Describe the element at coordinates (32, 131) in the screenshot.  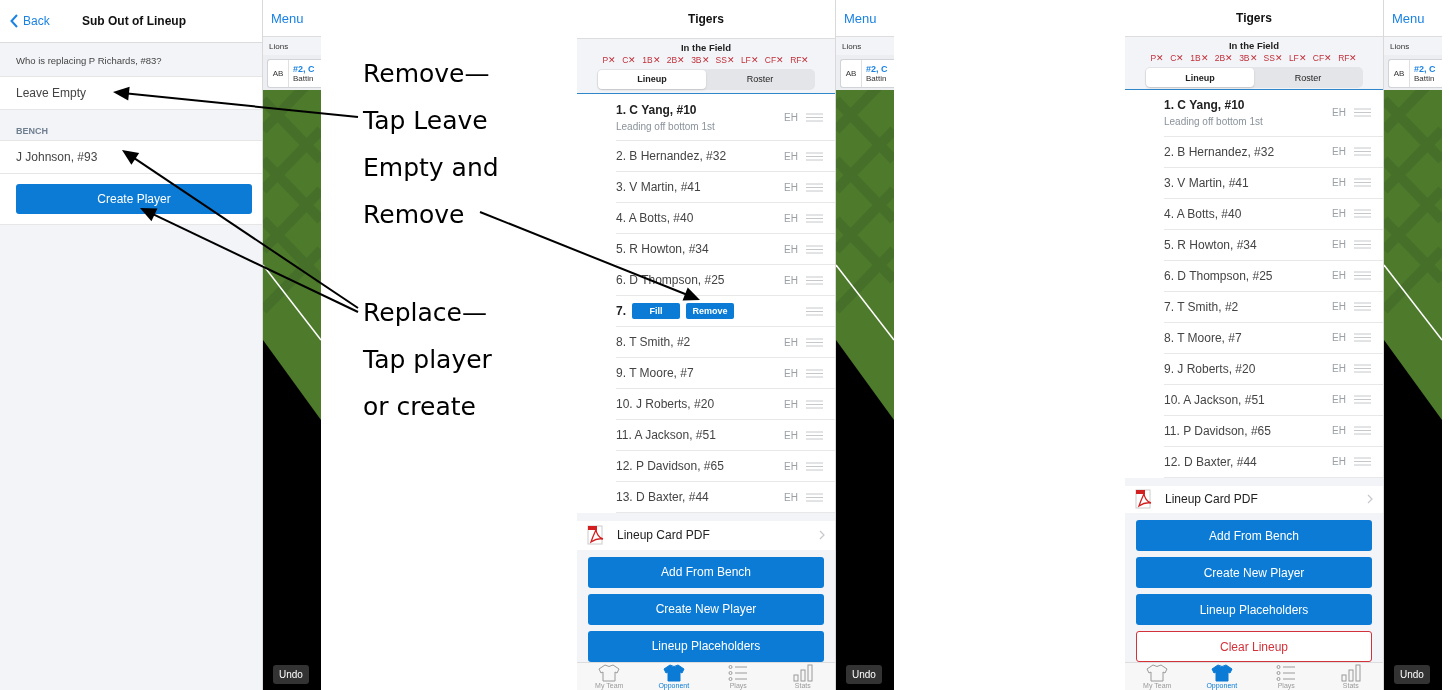
I see `section-header: BENCH` at that location.